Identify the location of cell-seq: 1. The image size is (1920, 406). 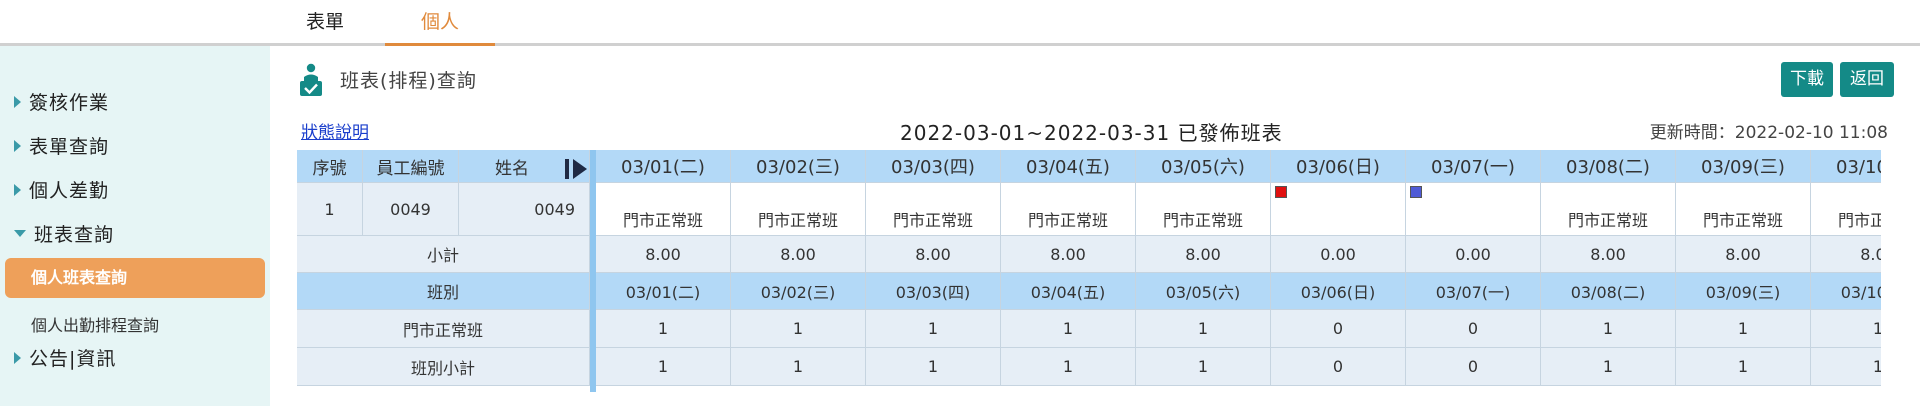
(330, 209).